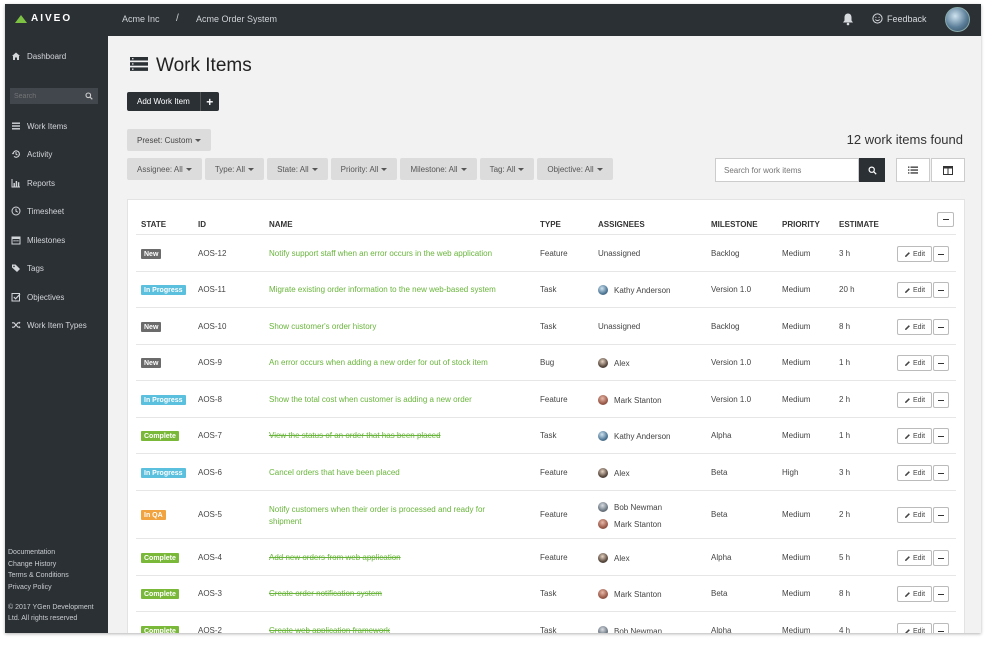 The image size is (1000, 653). Describe the element at coordinates (33, 183) in the screenshot. I see `sidebar-item-reports: Reports` at that location.